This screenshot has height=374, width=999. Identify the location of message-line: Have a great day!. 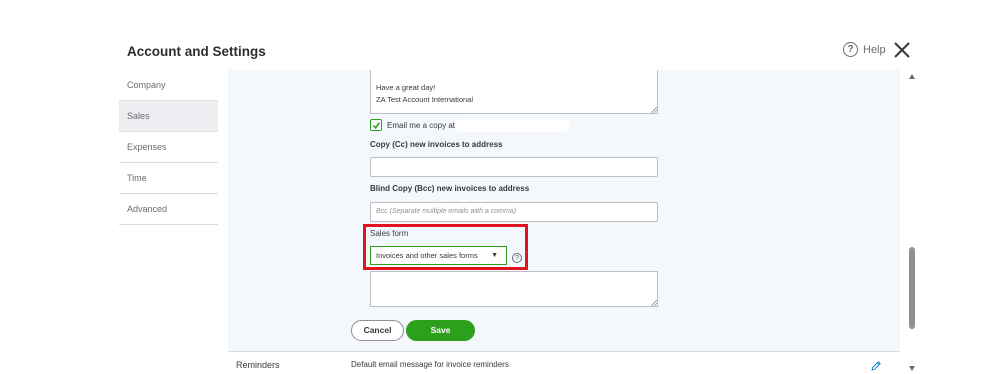
(406, 87).